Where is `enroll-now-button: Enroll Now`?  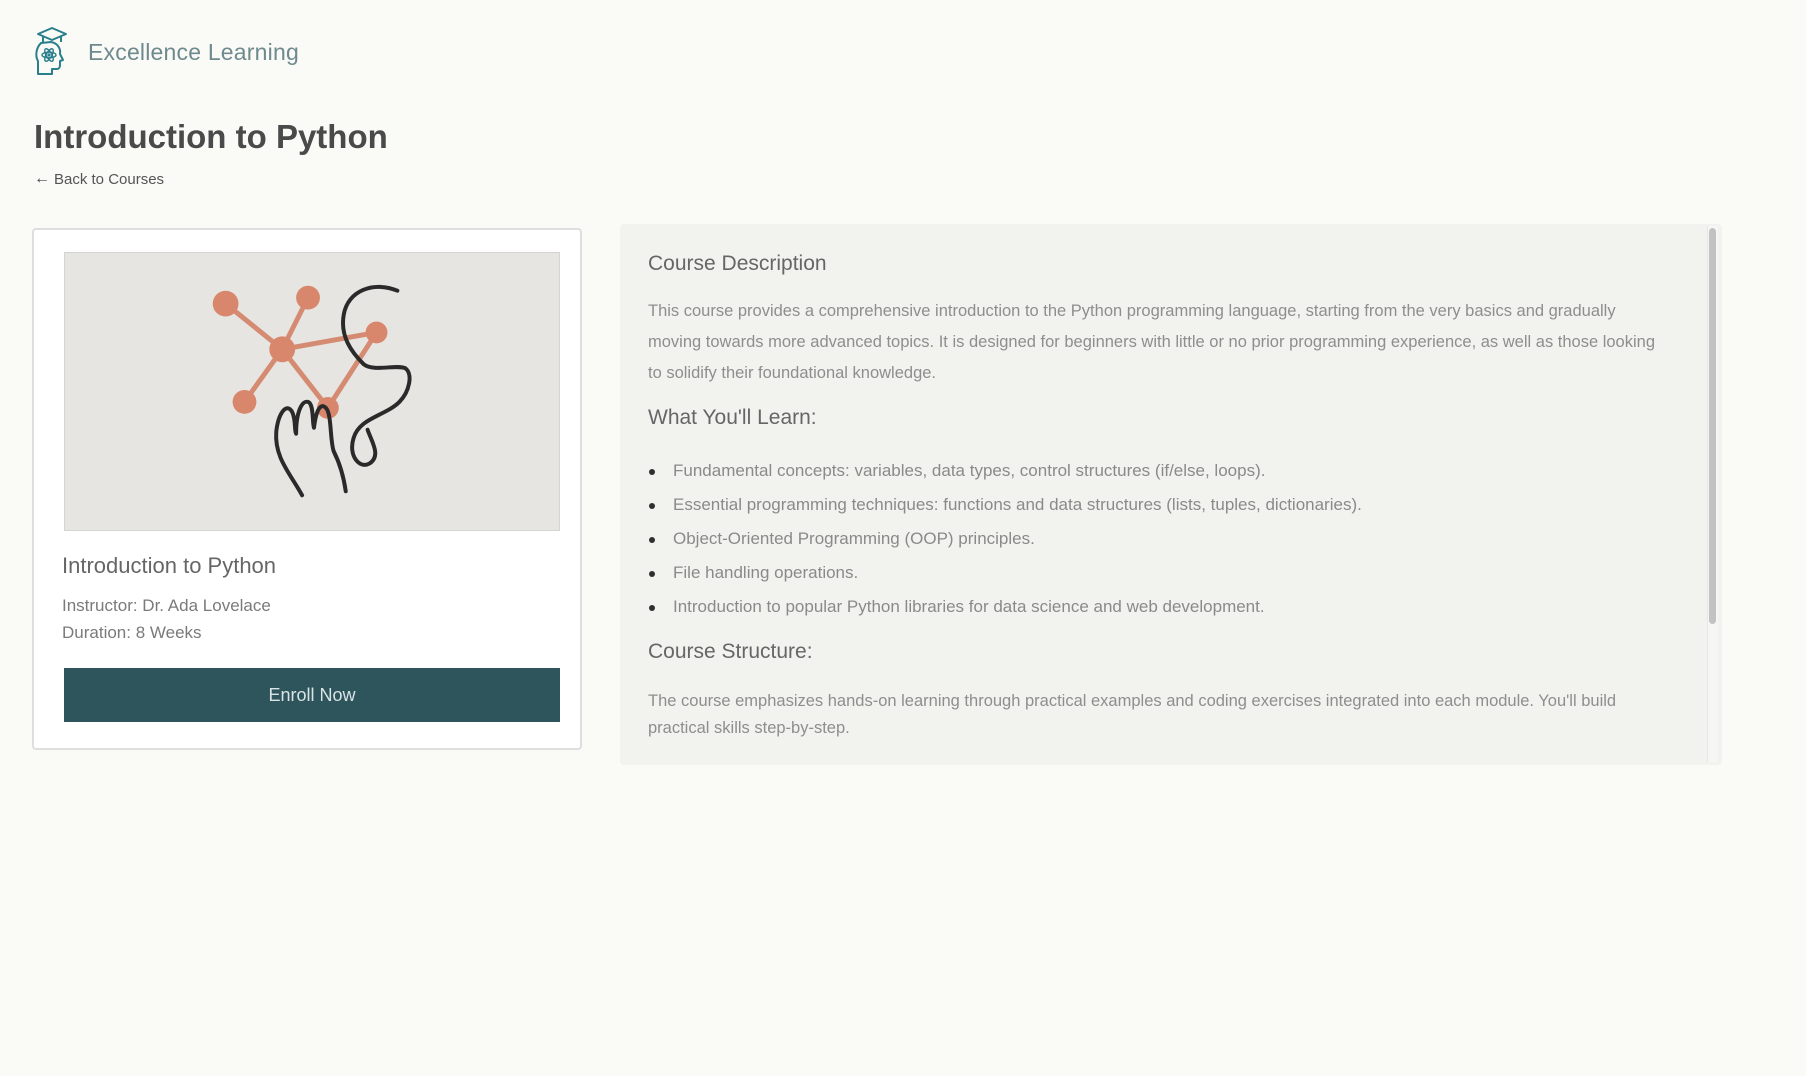 enroll-now-button: Enroll Now is located at coordinates (312, 695).